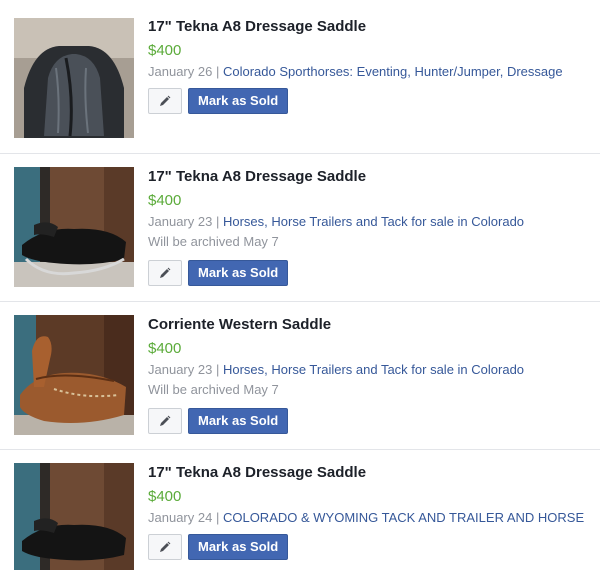 The height and width of the screenshot is (570, 600). I want to click on listing-date: January 24, so click(180, 517).